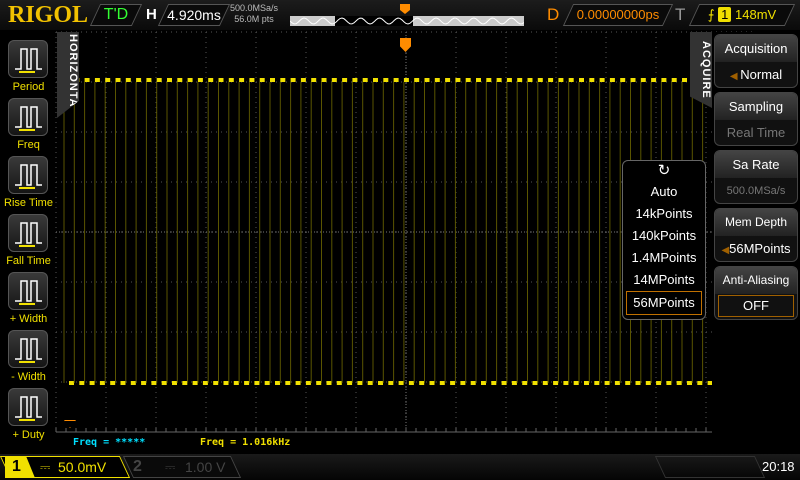  I want to click on mem-depth-option: 1.4MPoints, so click(664, 258).